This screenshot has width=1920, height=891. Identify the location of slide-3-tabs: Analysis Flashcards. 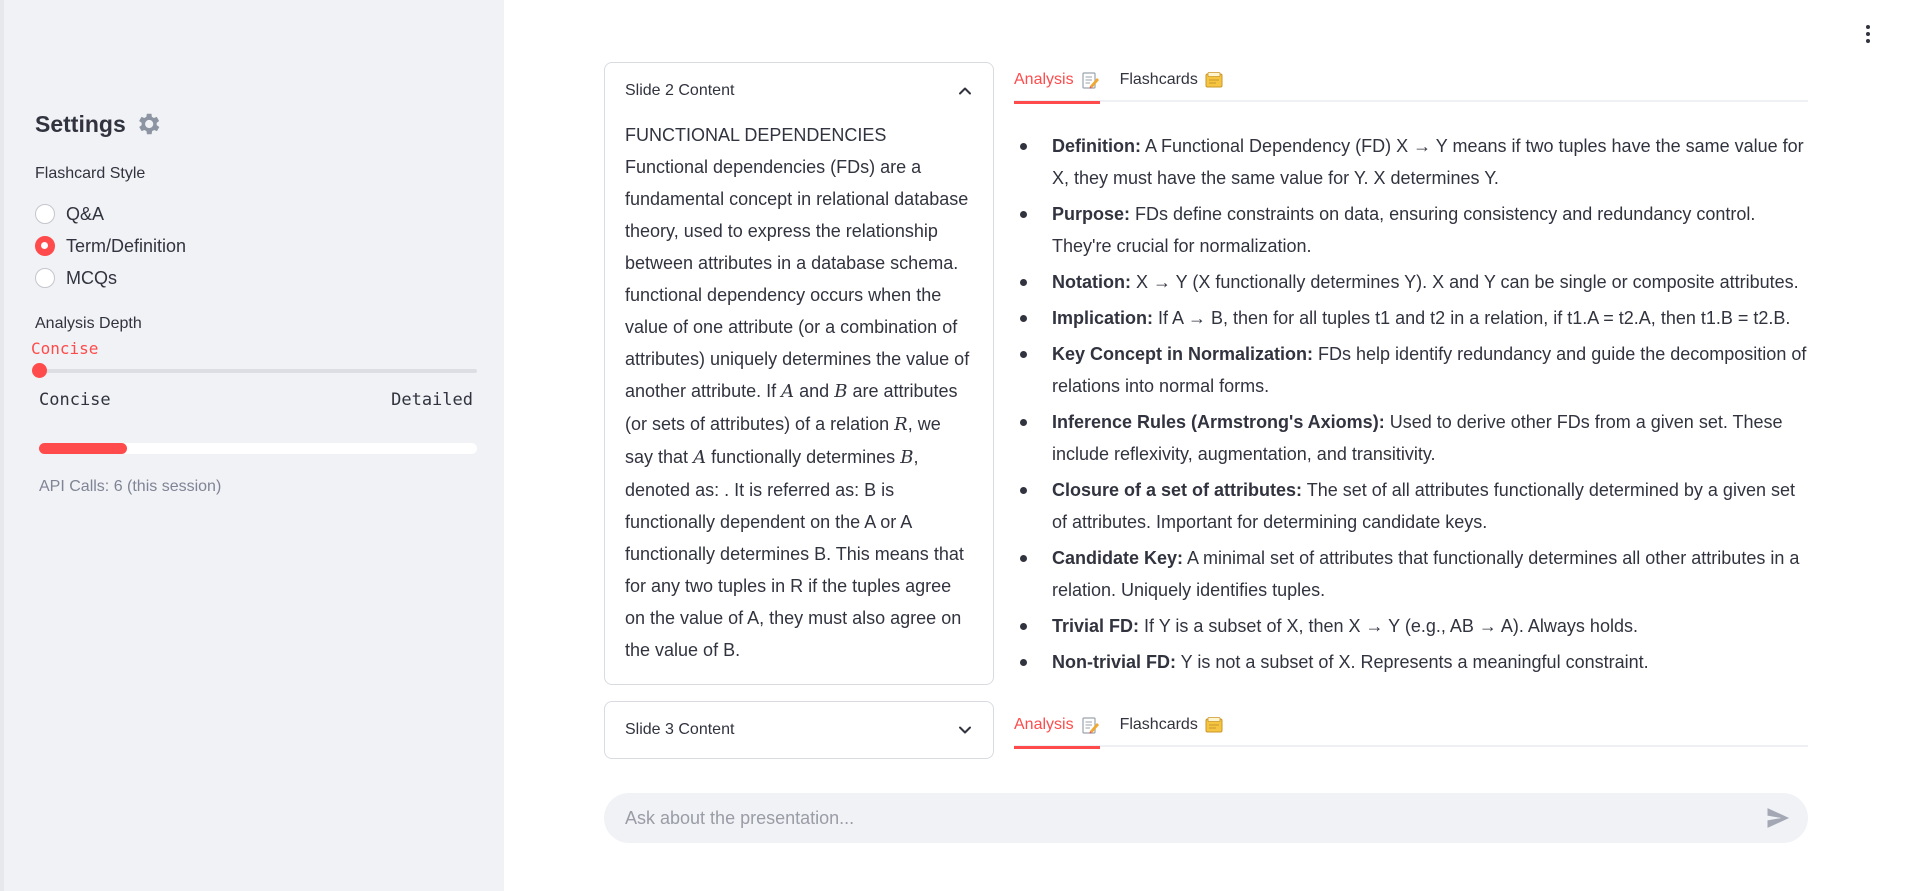
(1411, 726).